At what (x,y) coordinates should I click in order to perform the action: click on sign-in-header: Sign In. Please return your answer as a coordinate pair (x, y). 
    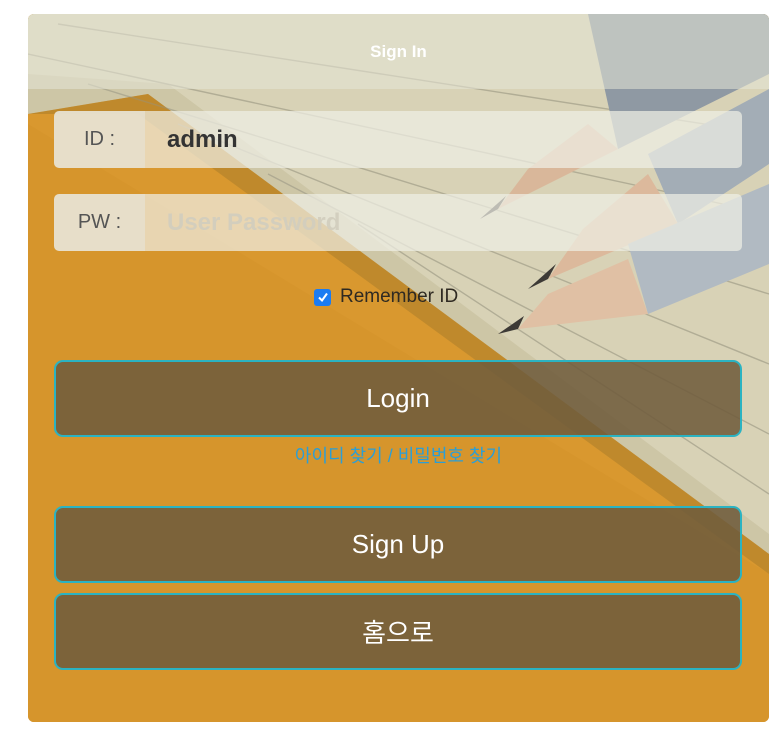
    Looking at the image, I should click on (398, 51).